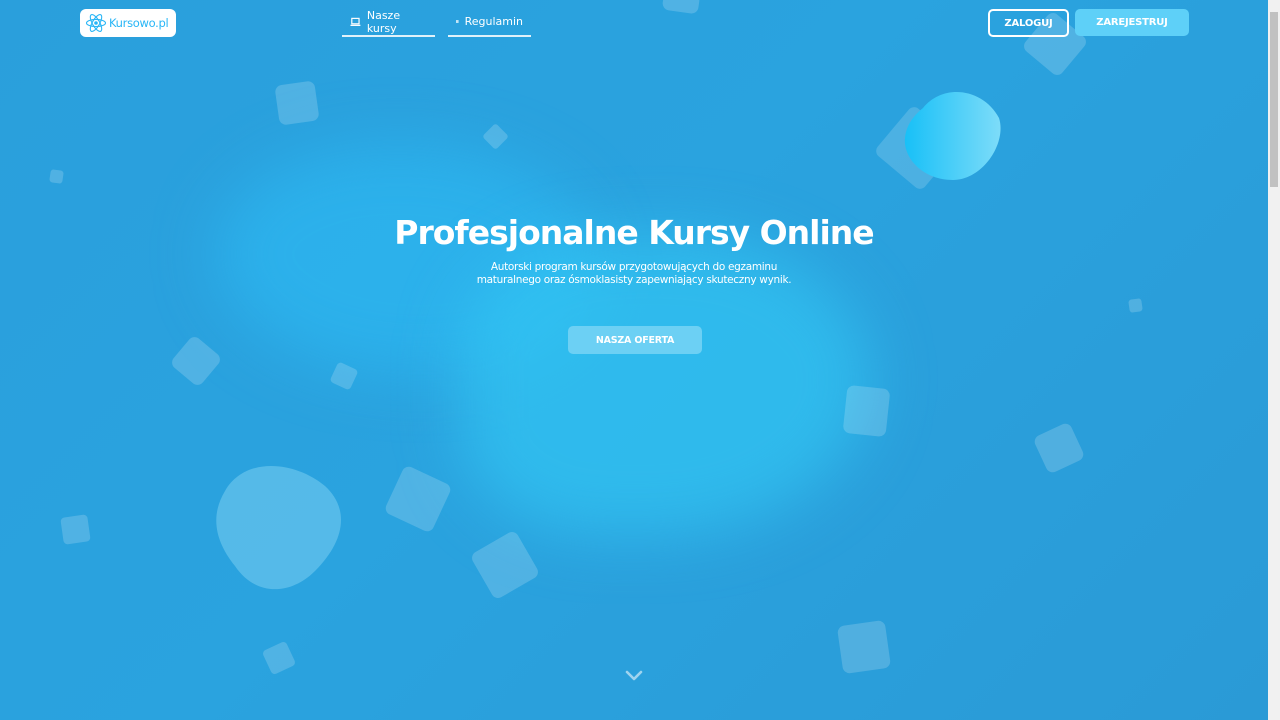 This screenshot has height=720, width=1280. I want to click on document-icon, so click(457, 21).